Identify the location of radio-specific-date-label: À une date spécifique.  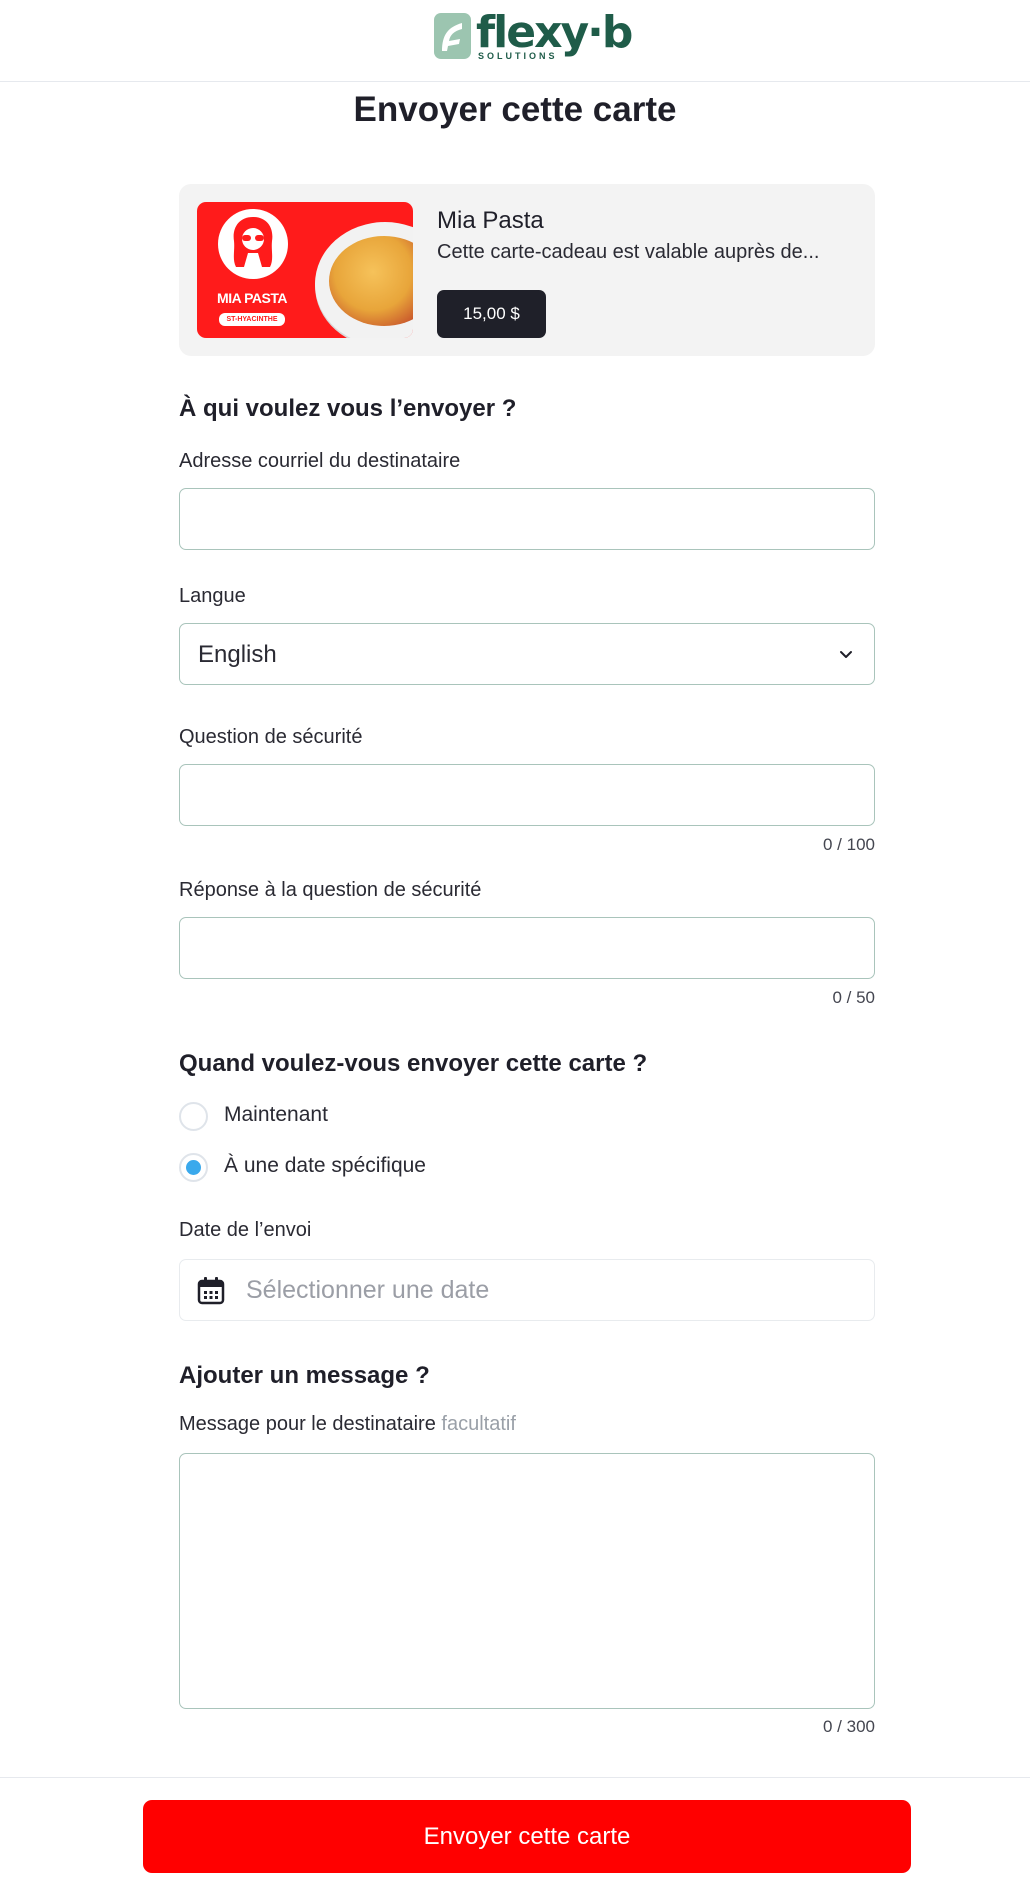
(325, 1165).